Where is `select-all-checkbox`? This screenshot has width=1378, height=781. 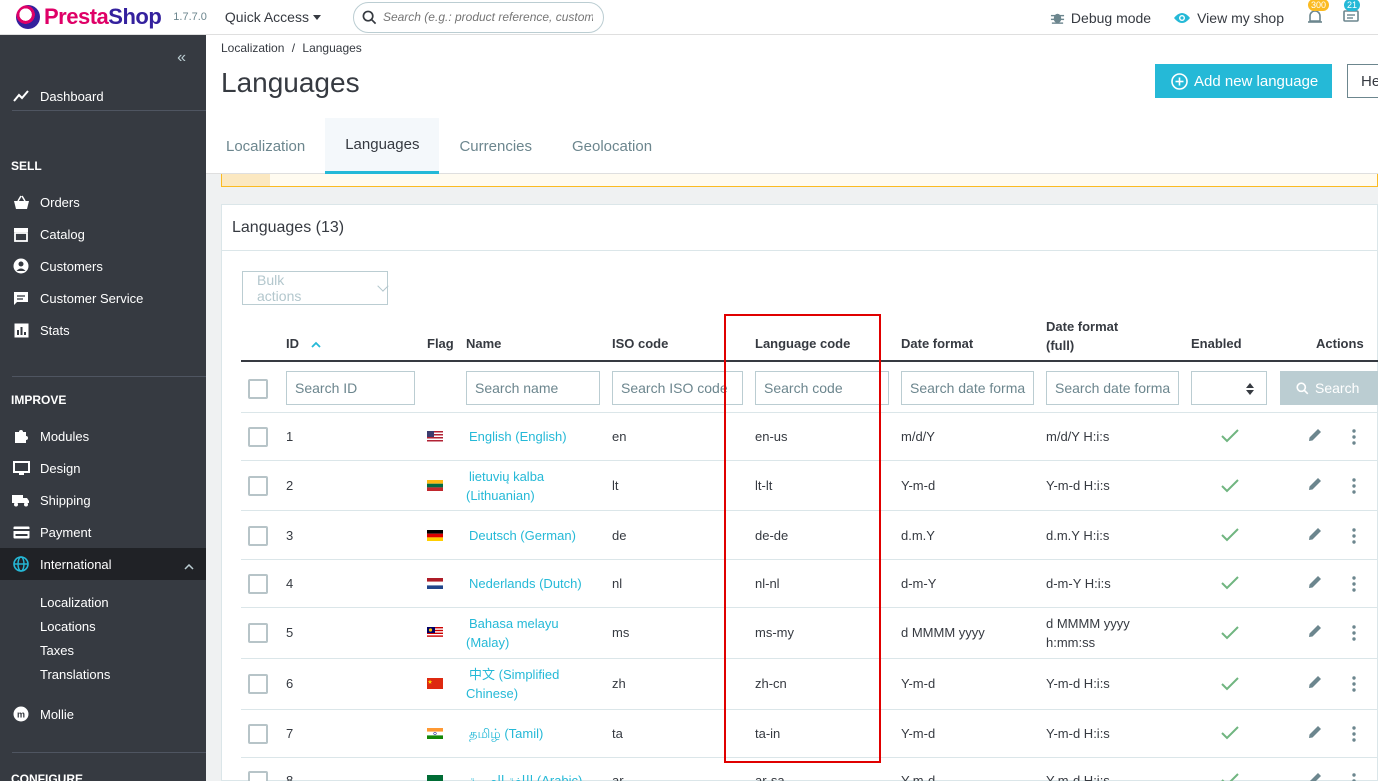
select-all-checkbox is located at coordinates (258, 389).